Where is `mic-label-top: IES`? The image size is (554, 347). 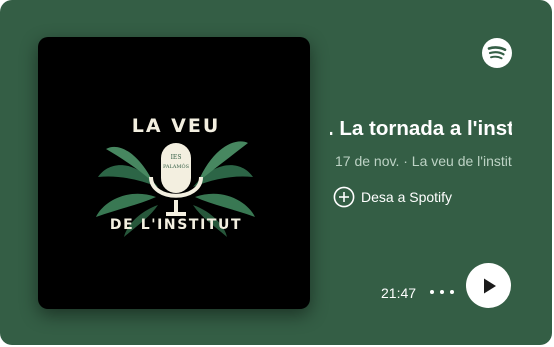
mic-label-top: IES is located at coordinates (176, 157).